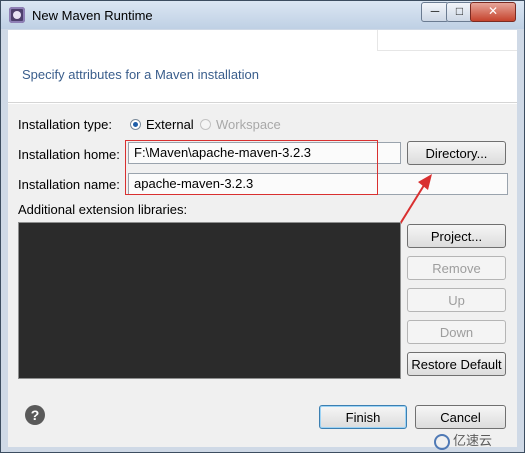 The height and width of the screenshot is (453, 525). I want to click on extension-libraries-label: Additional extension libraries:, so click(103, 209).